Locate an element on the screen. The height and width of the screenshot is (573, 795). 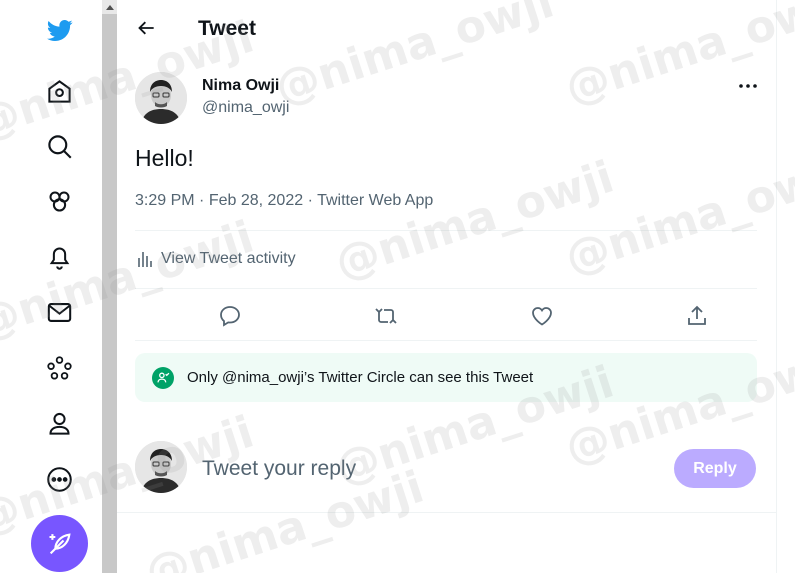
tweet-metadata: 3:29 PM · Feb 28, 2022 · Twitter Web App is located at coordinates (284, 201).